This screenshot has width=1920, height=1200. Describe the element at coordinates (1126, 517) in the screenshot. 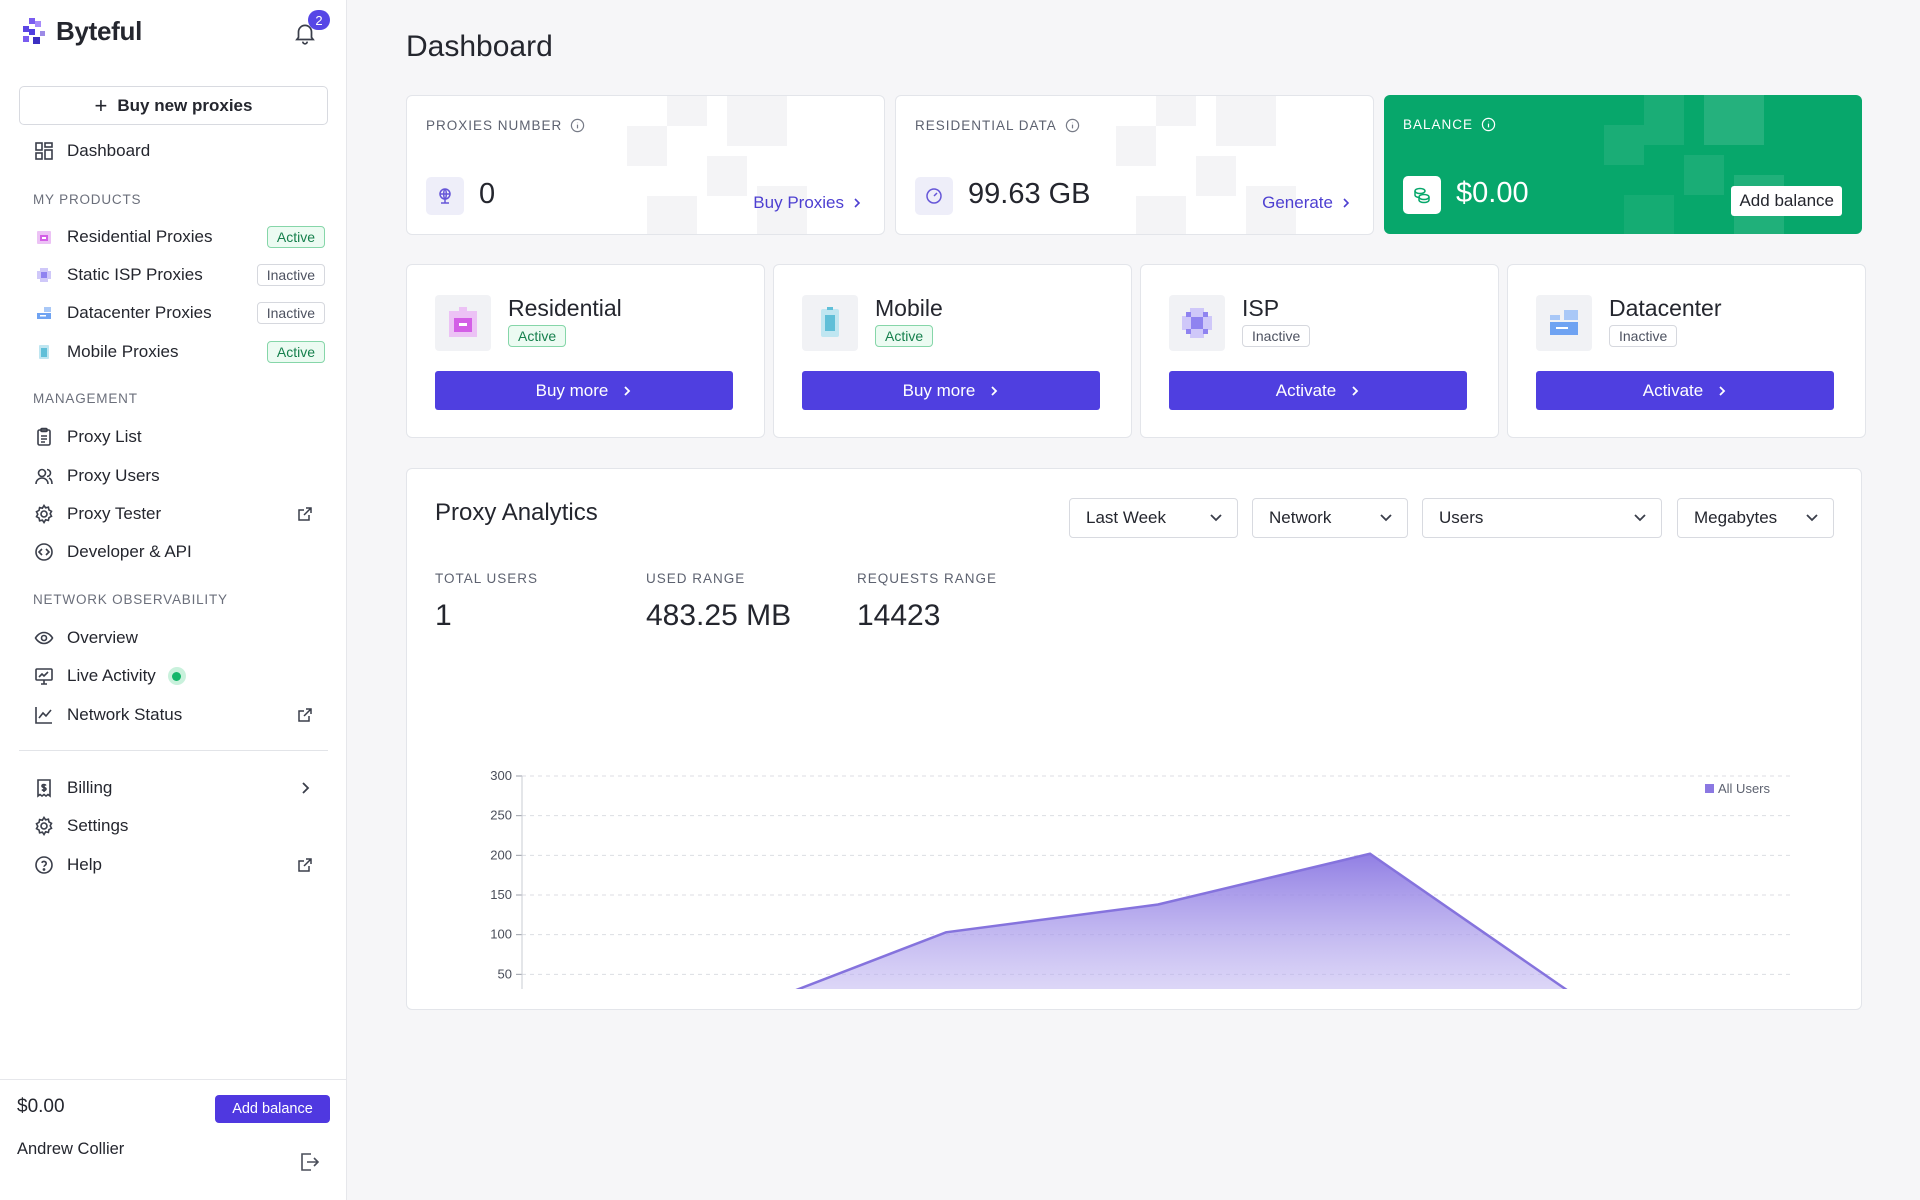

I see `select-value: Last Week` at that location.